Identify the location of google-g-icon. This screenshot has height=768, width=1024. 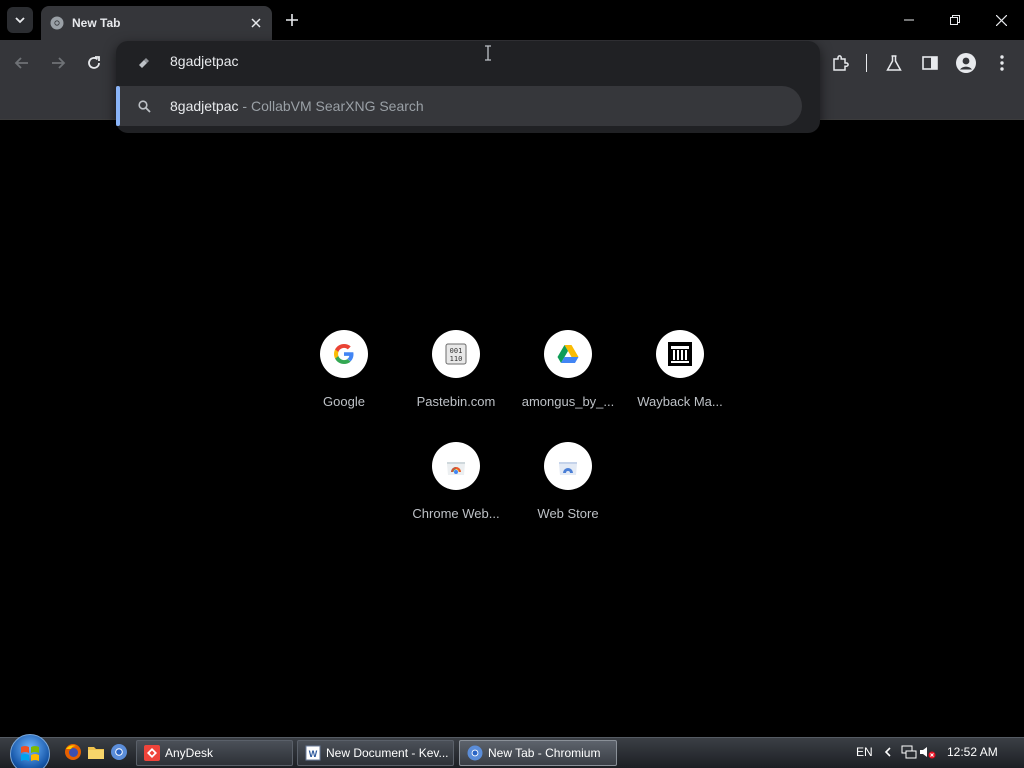
(344, 354).